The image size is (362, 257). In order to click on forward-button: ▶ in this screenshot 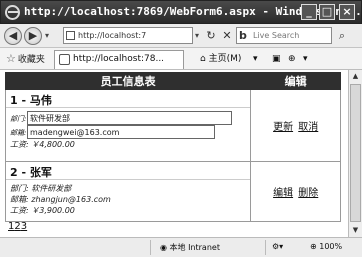, I will do `click(33, 36)`.